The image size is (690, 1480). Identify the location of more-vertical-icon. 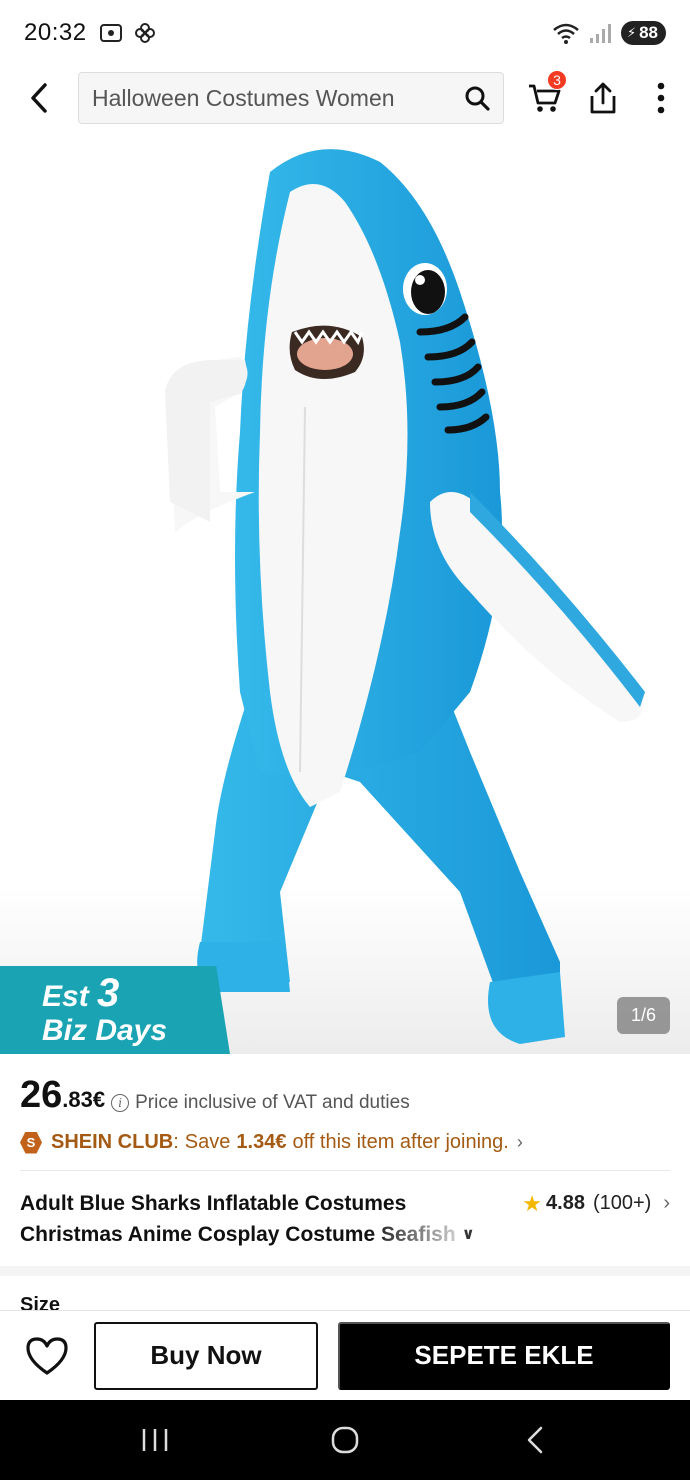
(661, 98).